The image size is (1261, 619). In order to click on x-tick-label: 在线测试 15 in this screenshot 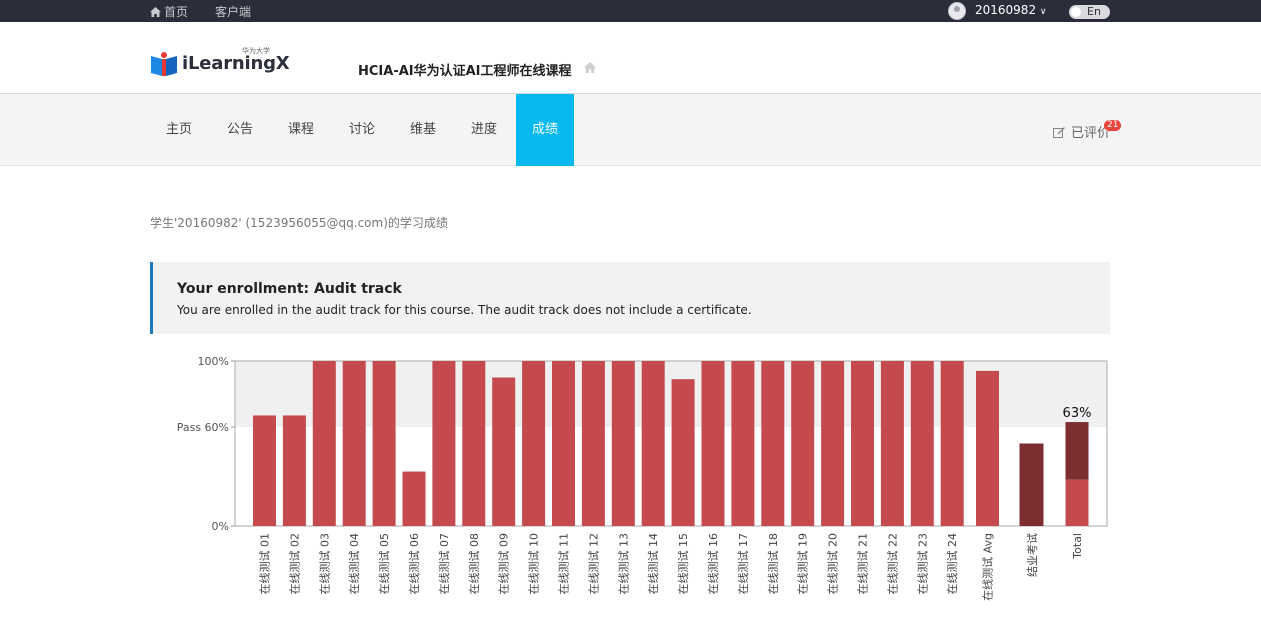, I will do `click(683, 564)`.